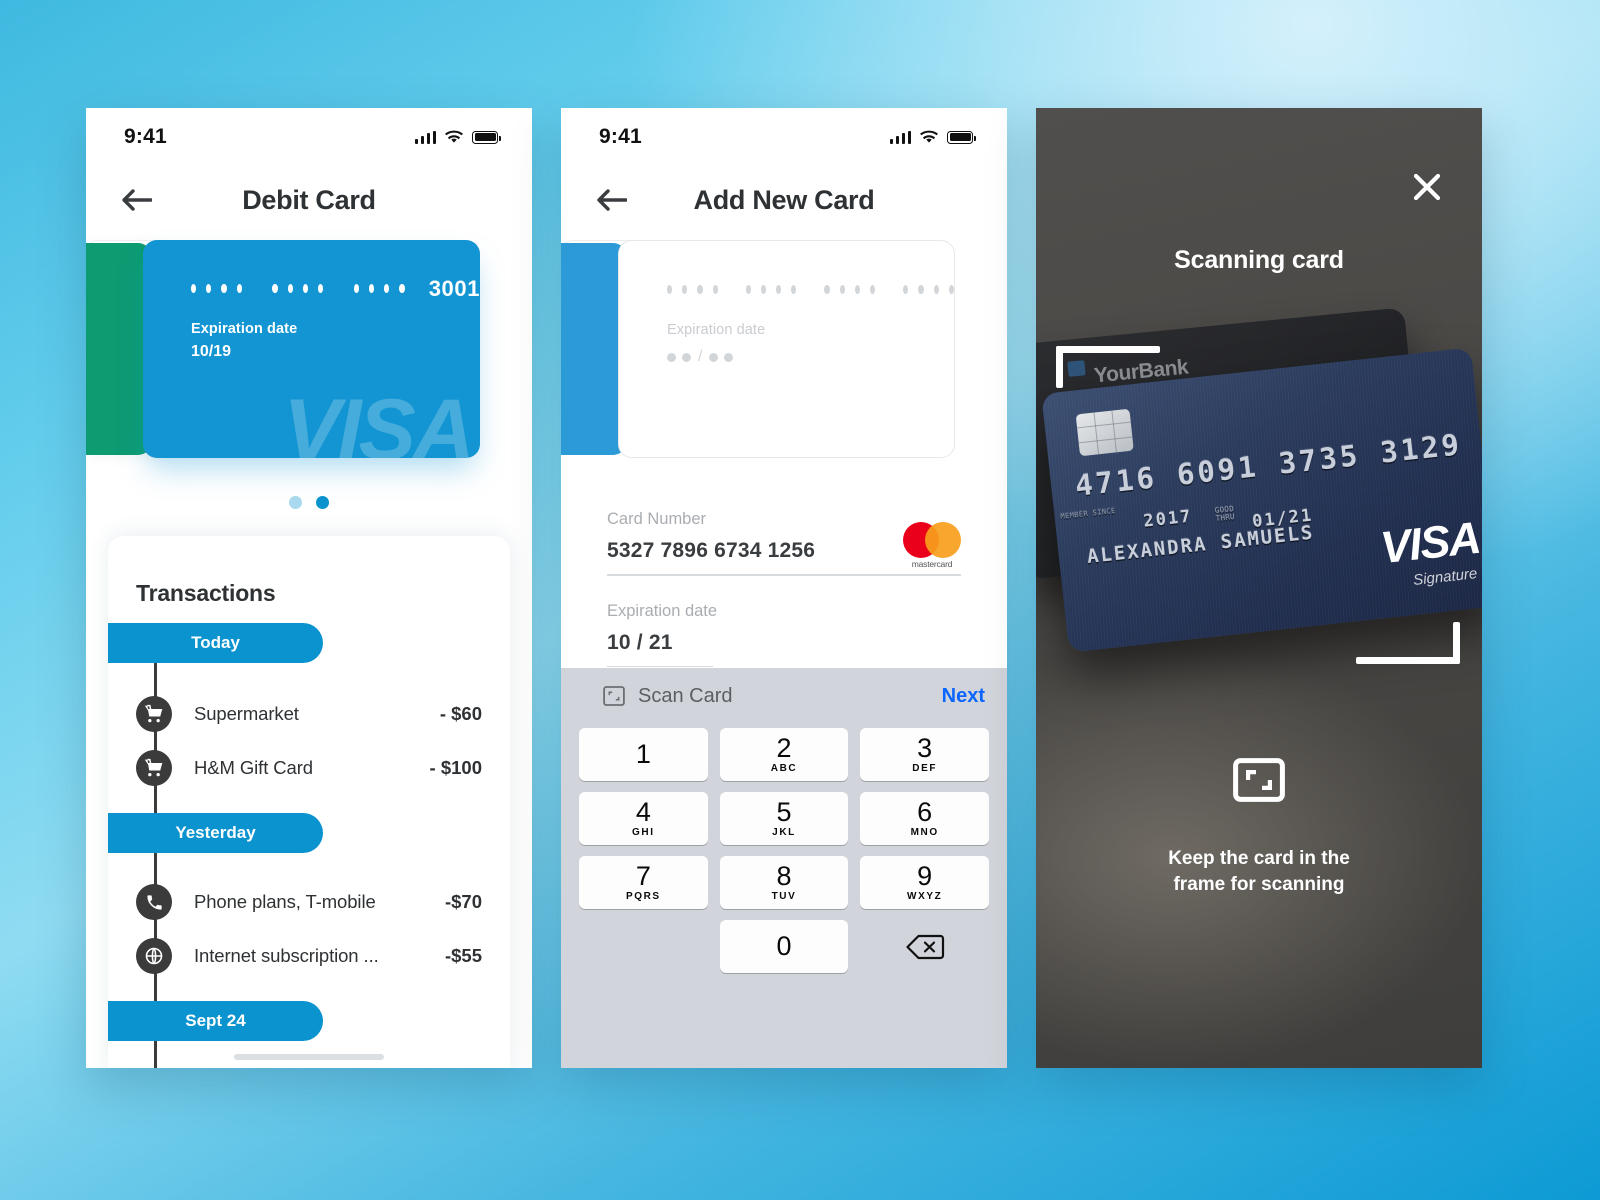  I want to click on emv-chip-icon, so click(1104, 432).